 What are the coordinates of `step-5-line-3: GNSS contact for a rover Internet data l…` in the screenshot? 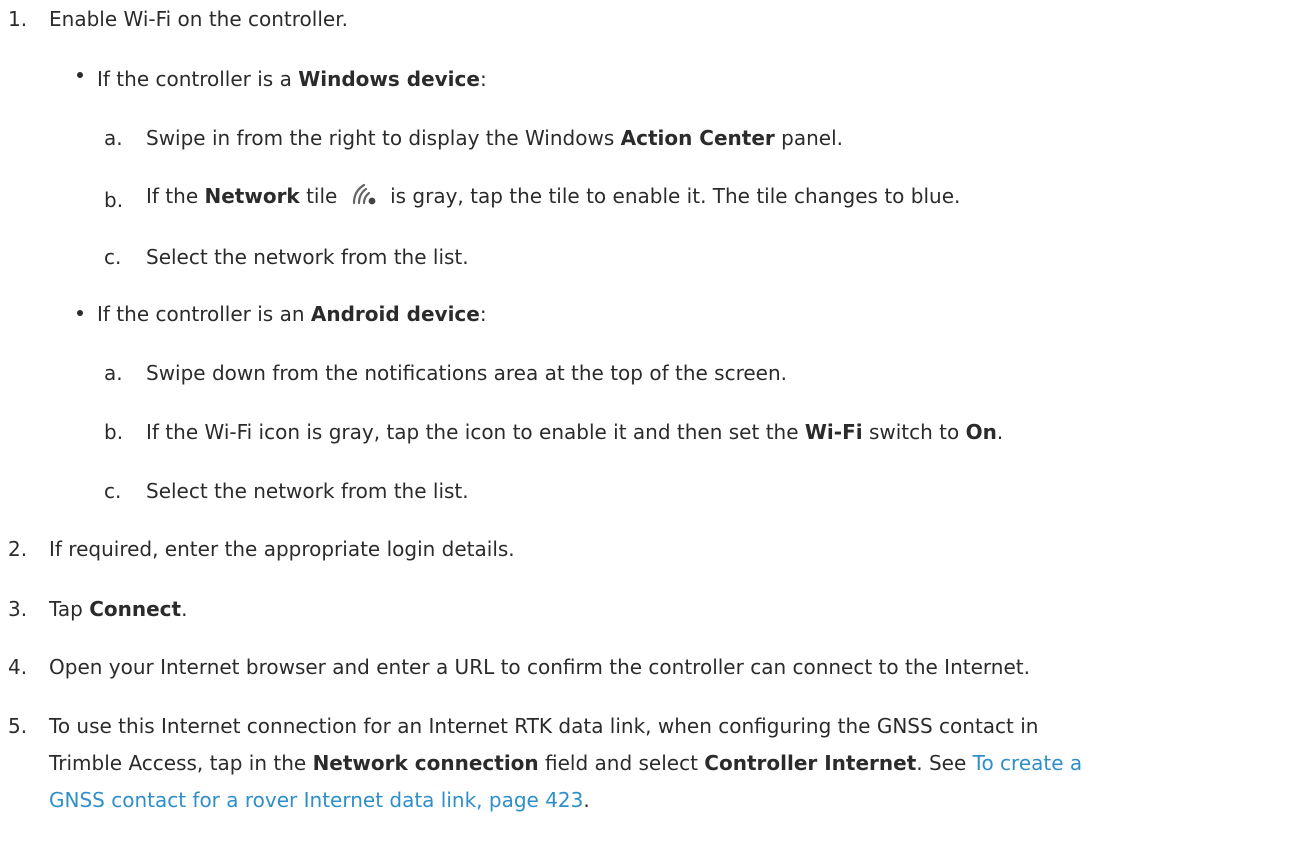 It's located at (319, 800).